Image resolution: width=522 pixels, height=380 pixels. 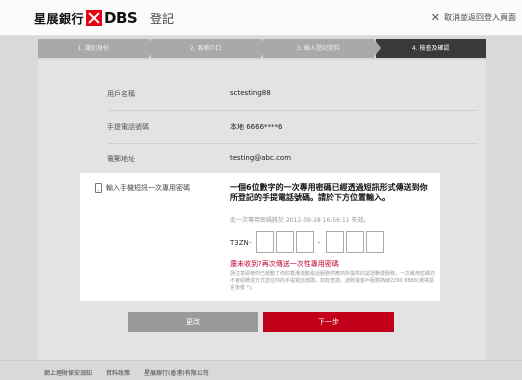 What do you see at coordinates (261, 158) in the screenshot?
I see `email-value: testing@abc.com` at bounding box center [261, 158].